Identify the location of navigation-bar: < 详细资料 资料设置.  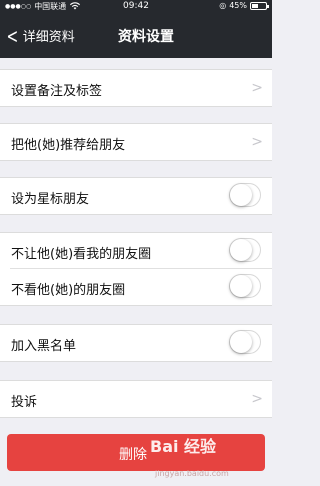
(136, 36).